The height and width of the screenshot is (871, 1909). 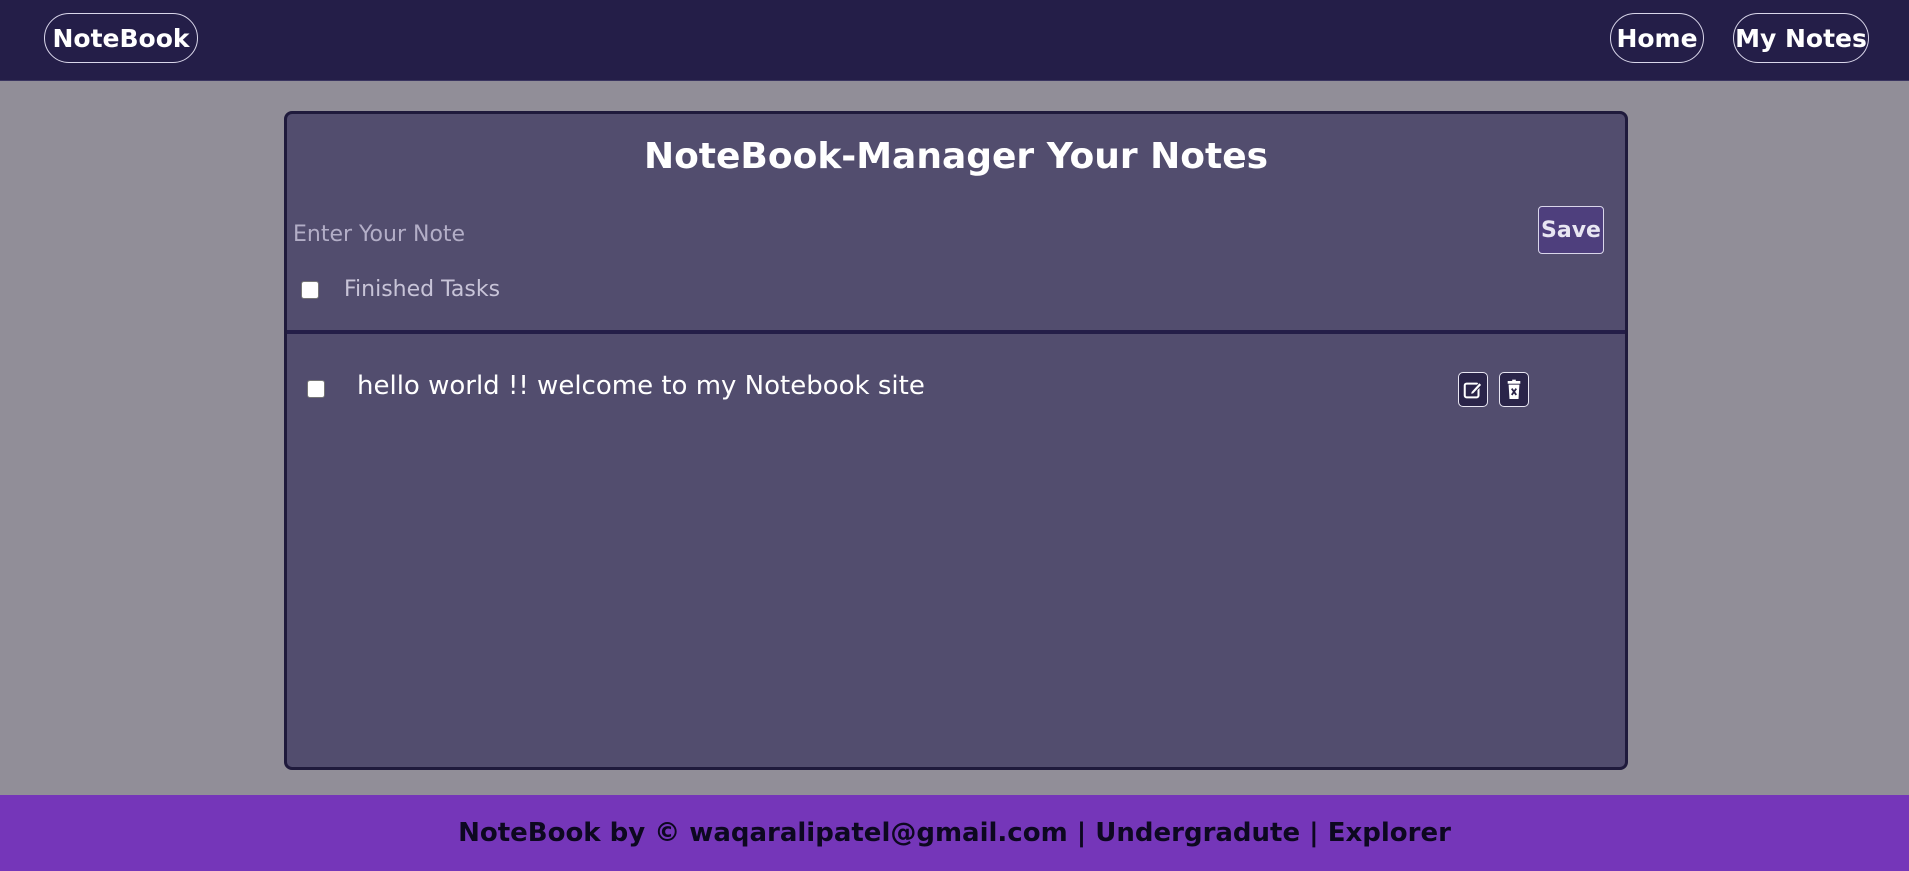 I want to click on divider, so click(x=956, y=332).